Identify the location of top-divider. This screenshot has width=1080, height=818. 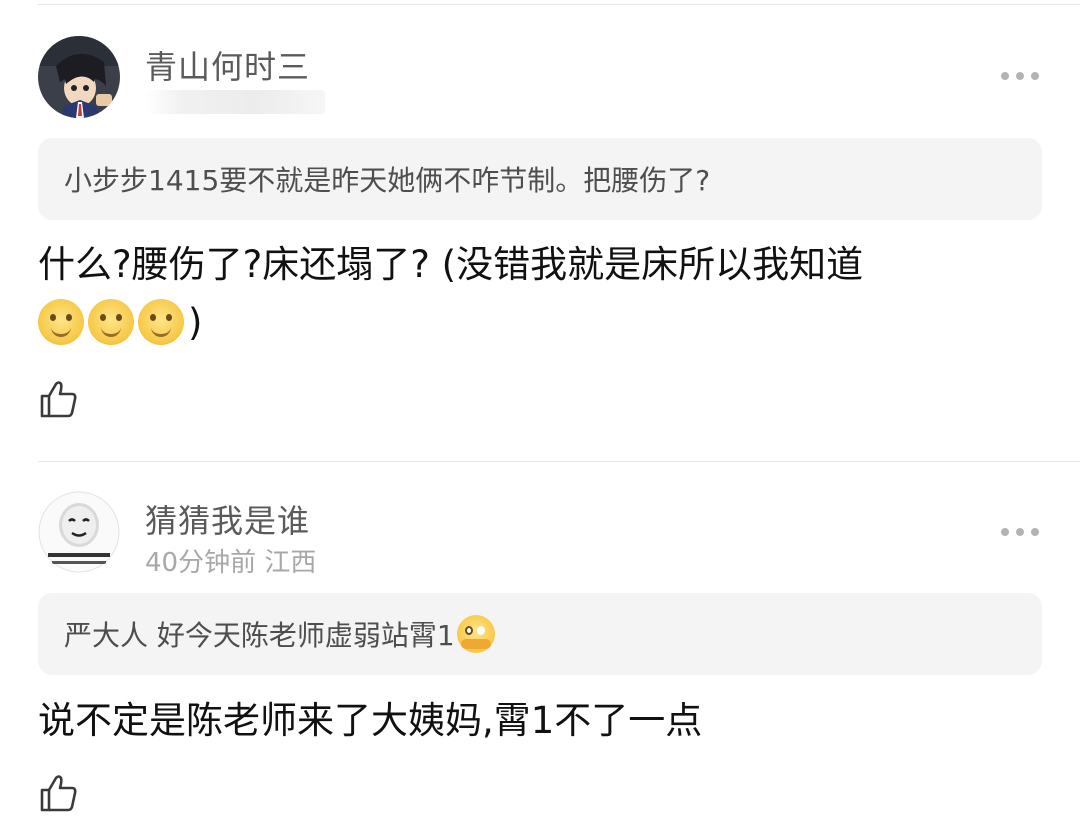
(559, 4).